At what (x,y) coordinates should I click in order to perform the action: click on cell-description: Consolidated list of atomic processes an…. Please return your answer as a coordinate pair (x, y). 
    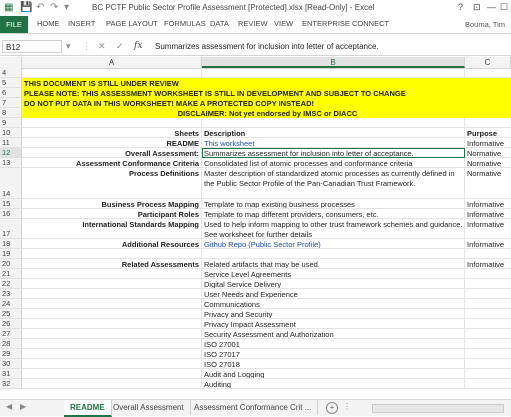
    Looking at the image, I should click on (333, 163).